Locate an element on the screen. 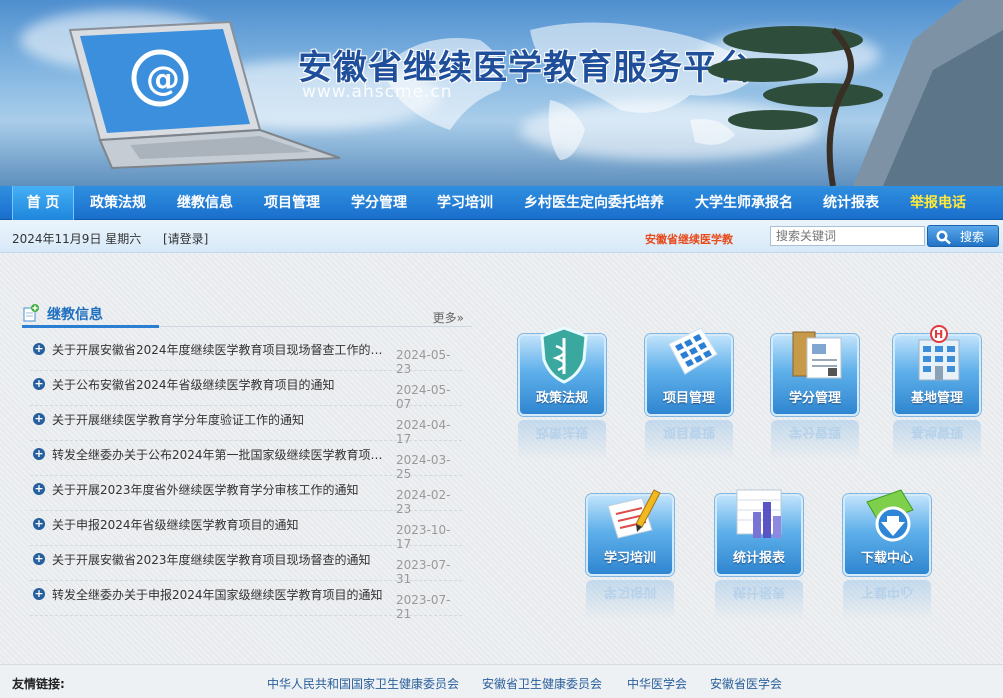 This screenshot has height=698, width=1003. news-item: + 关于公布安徽省2024年省级继续医学教育项目的通知 2024-05-07 is located at coordinates (246, 391).